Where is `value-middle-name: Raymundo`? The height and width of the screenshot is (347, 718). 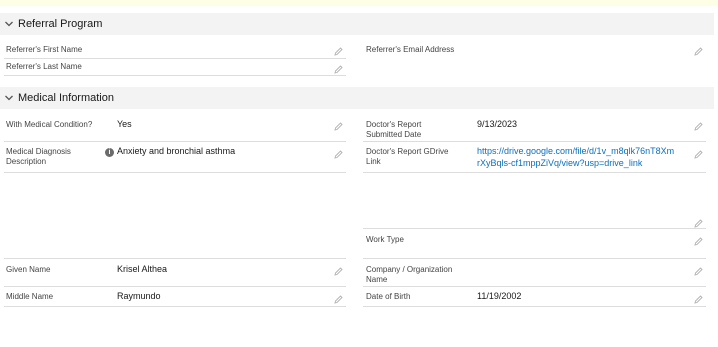
value-middle-name: Raymundo is located at coordinates (139, 296).